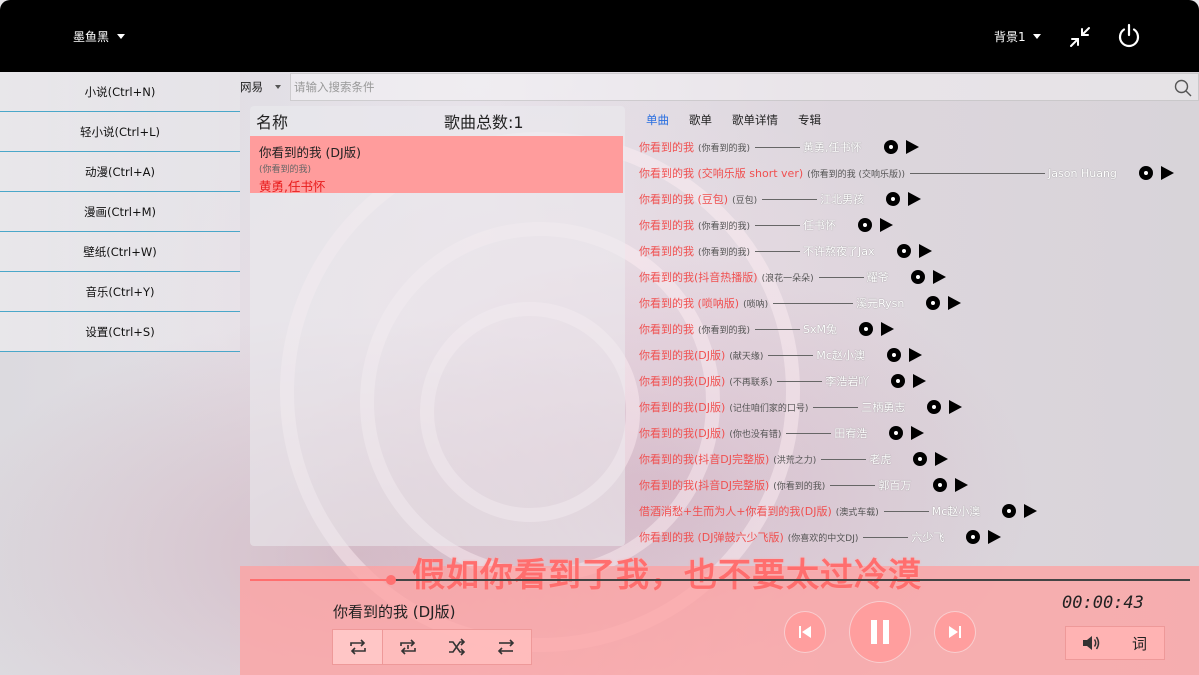 The image size is (1199, 675). What do you see at coordinates (916, 407) in the screenshot?
I see `song-row: 你看到的我(DJ版) (记住咱们家的口号) 三柄勇志` at bounding box center [916, 407].